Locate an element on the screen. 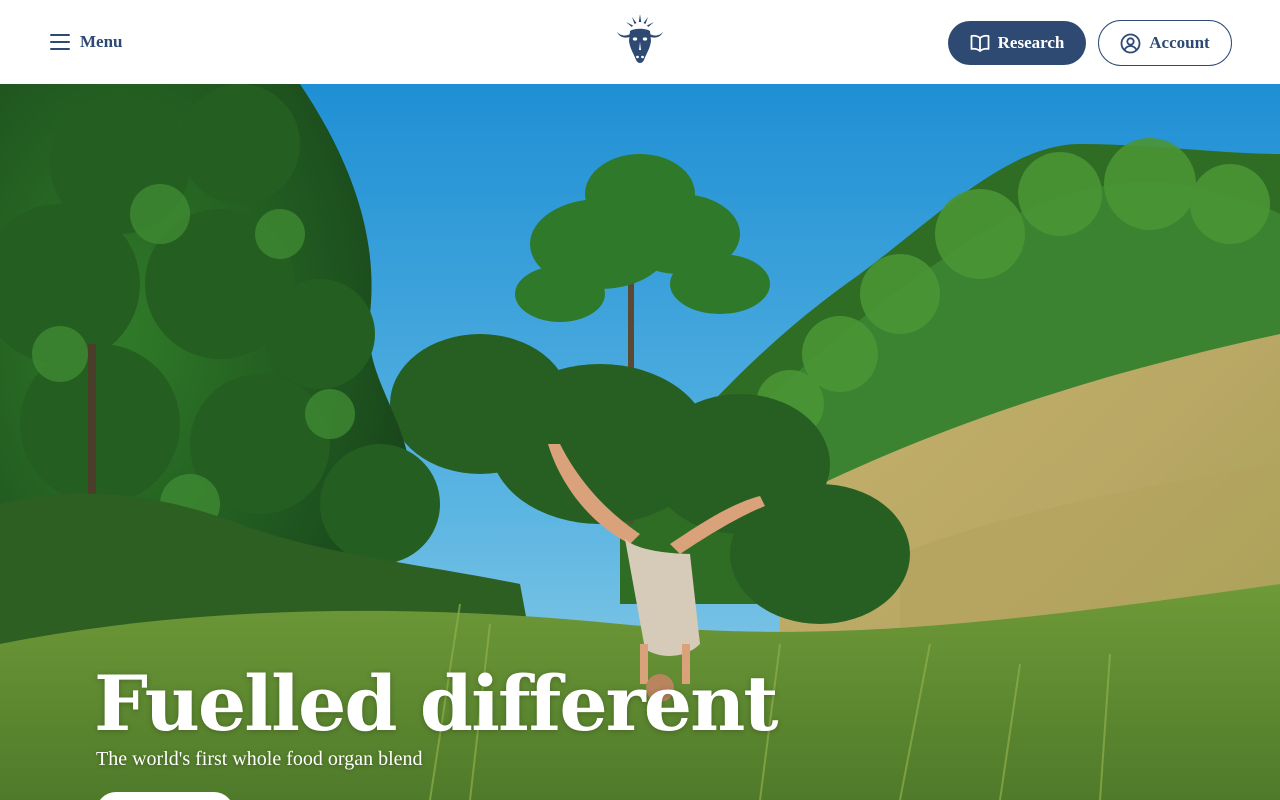 The height and width of the screenshot is (800, 1280). menu-button: Menu is located at coordinates (86, 42).